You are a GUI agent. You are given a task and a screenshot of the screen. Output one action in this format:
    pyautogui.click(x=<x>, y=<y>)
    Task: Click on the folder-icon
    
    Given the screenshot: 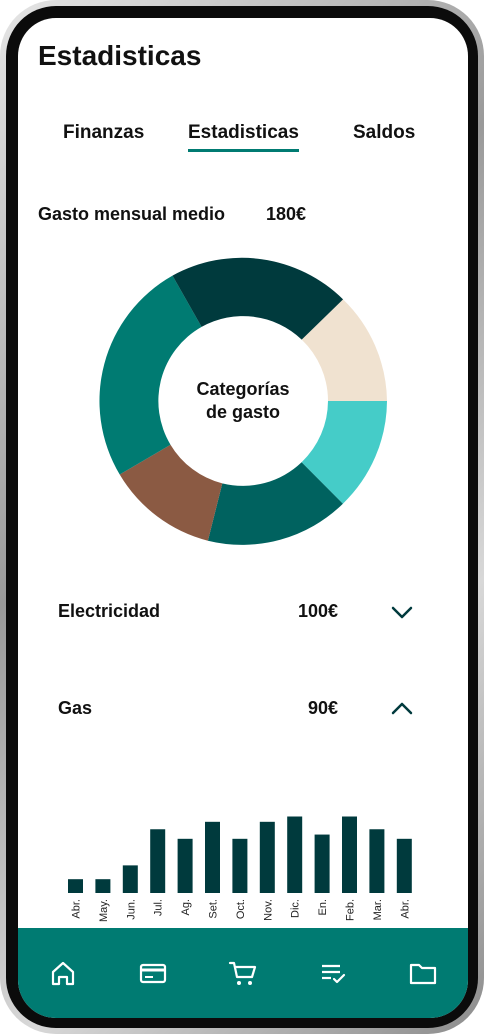 What is the action you would take?
    pyautogui.click(x=423, y=973)
    